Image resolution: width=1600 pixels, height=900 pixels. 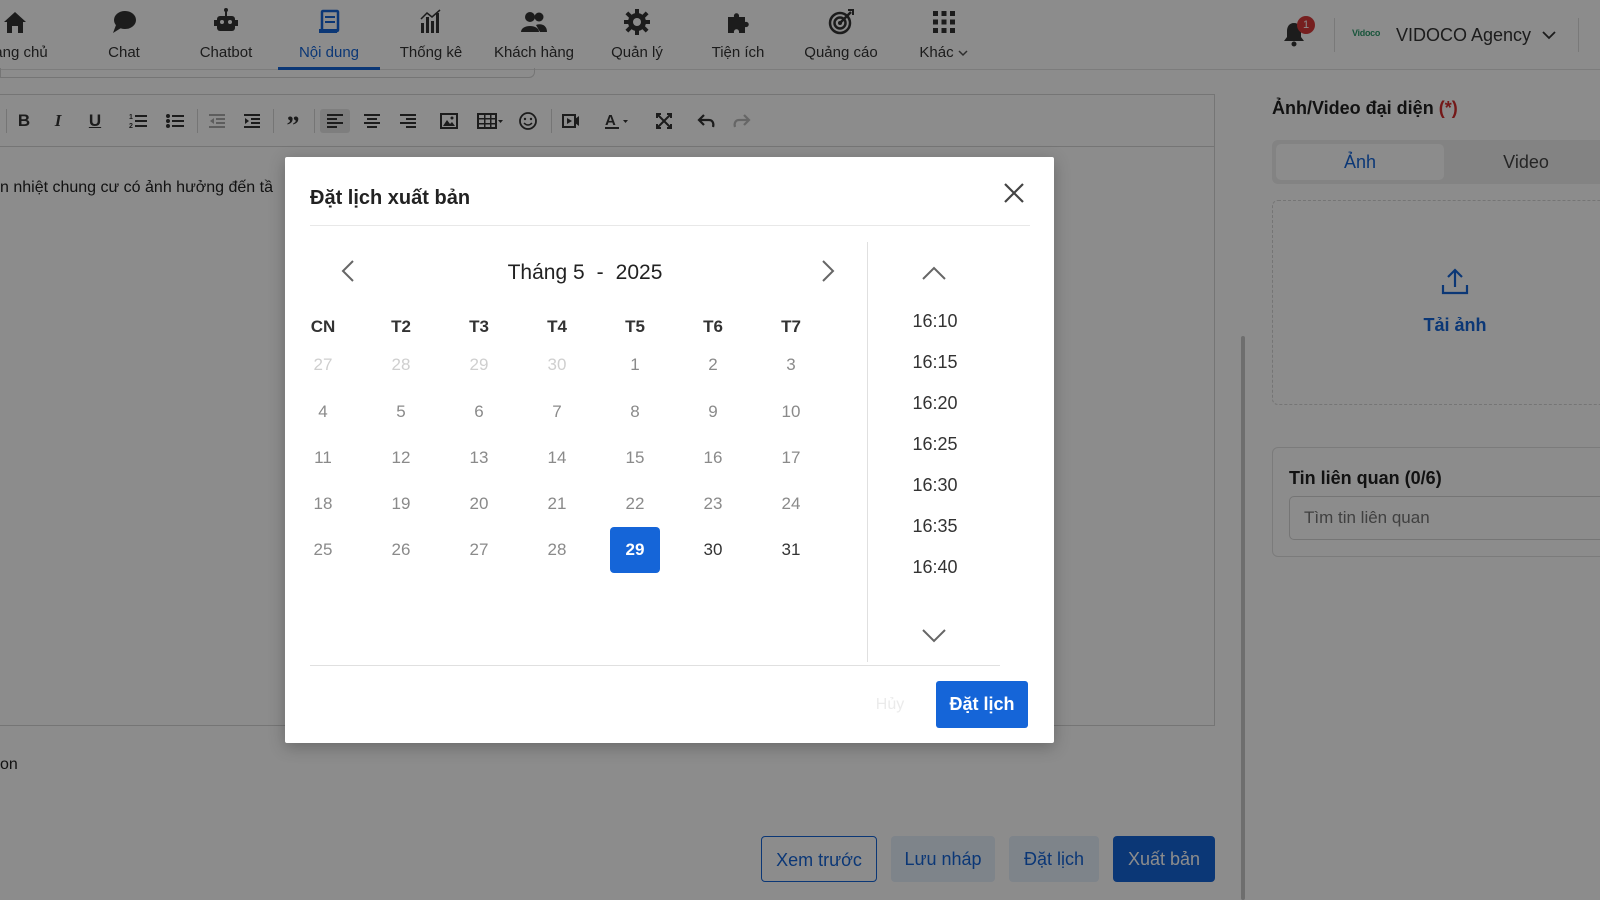 What do you see at coordinates (670, 225) in the screenshot?
I see `dialog-divider` at bounding box center [670, 225].